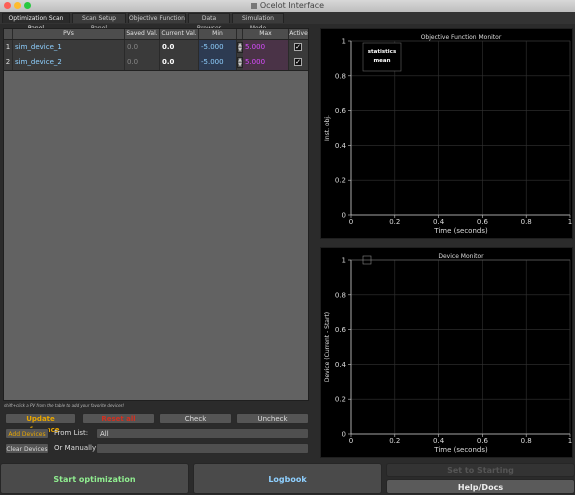 The height and width of the screenshot is (495, 575). I want to click on logbook-button: Logbook, so click(287, 478).